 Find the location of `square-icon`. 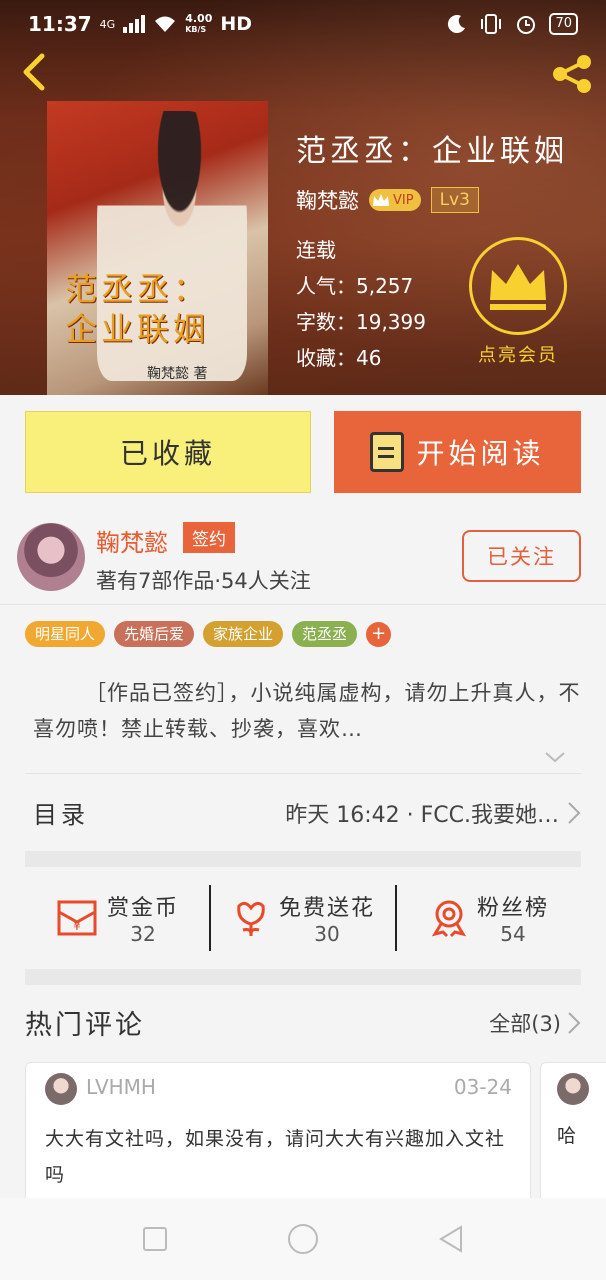

square-icon is located at coordinates (155, 1239).